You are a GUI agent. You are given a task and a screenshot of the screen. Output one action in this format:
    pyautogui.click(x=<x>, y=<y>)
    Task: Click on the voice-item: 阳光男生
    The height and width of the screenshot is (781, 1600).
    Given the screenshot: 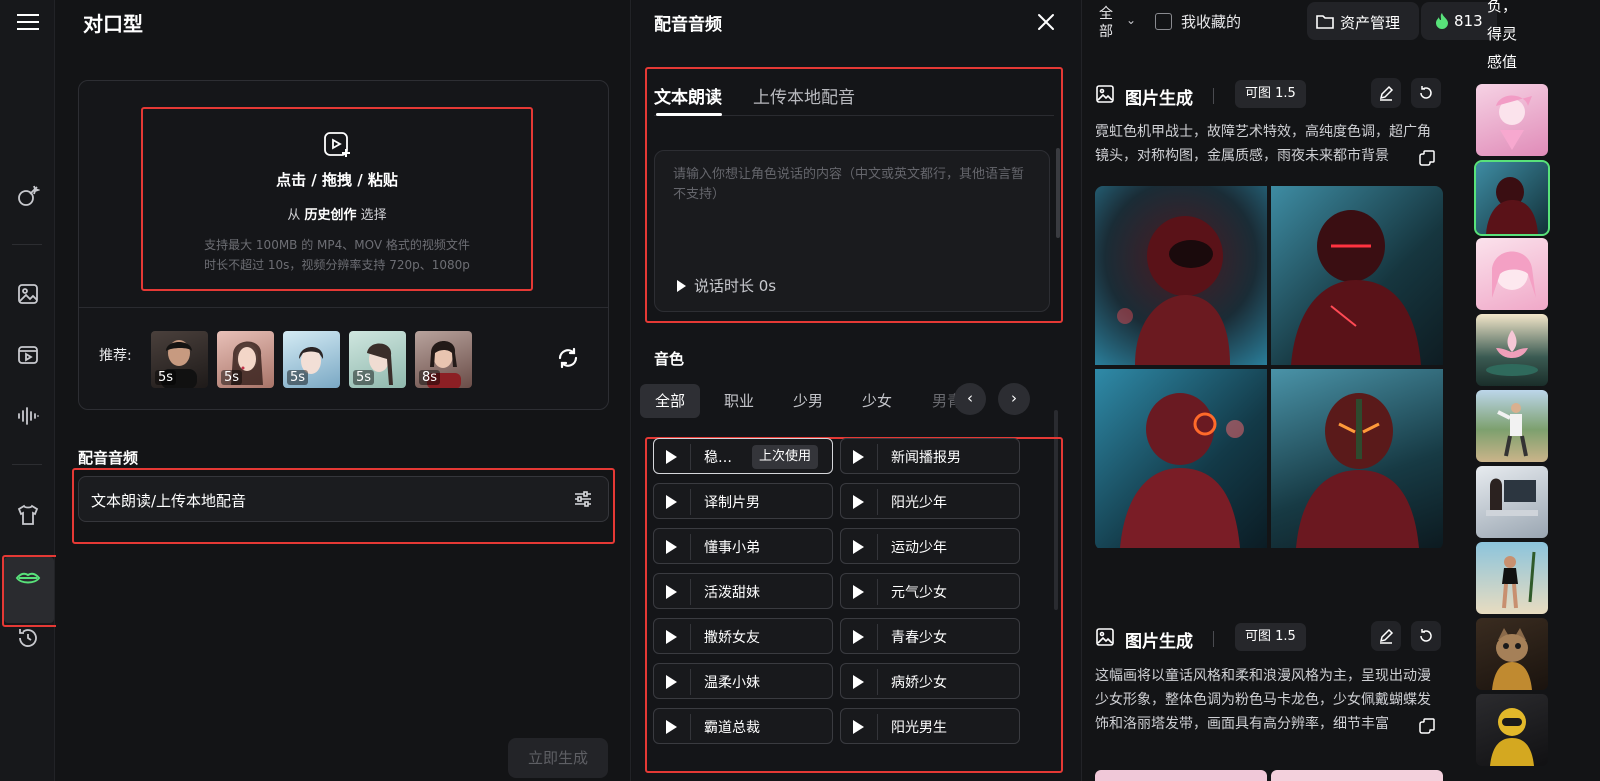 What is the action you would take?
    pyautogui.click(x=930, y=726)
    